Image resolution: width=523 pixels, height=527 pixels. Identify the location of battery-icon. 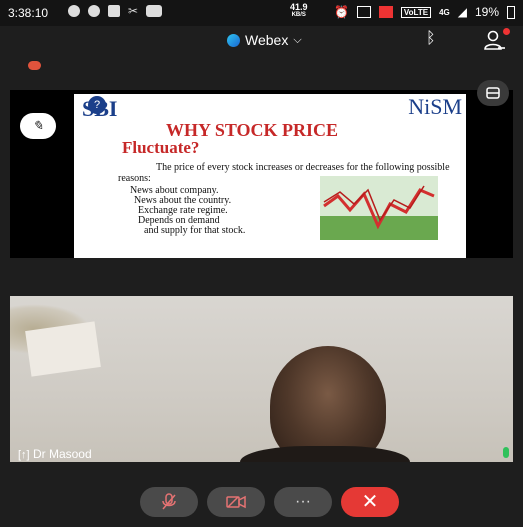
(511, 12).